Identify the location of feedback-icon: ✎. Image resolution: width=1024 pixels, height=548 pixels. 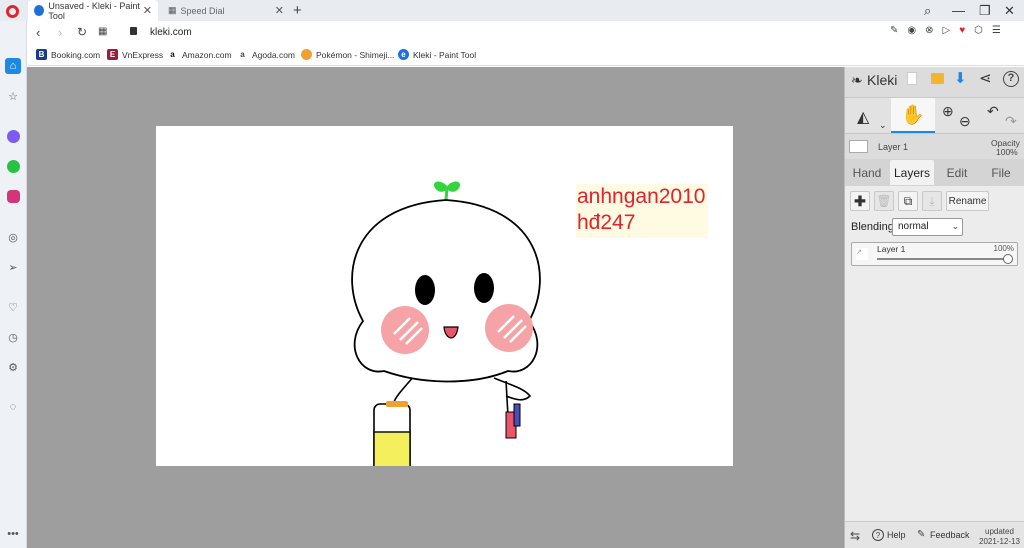
(921, 534).